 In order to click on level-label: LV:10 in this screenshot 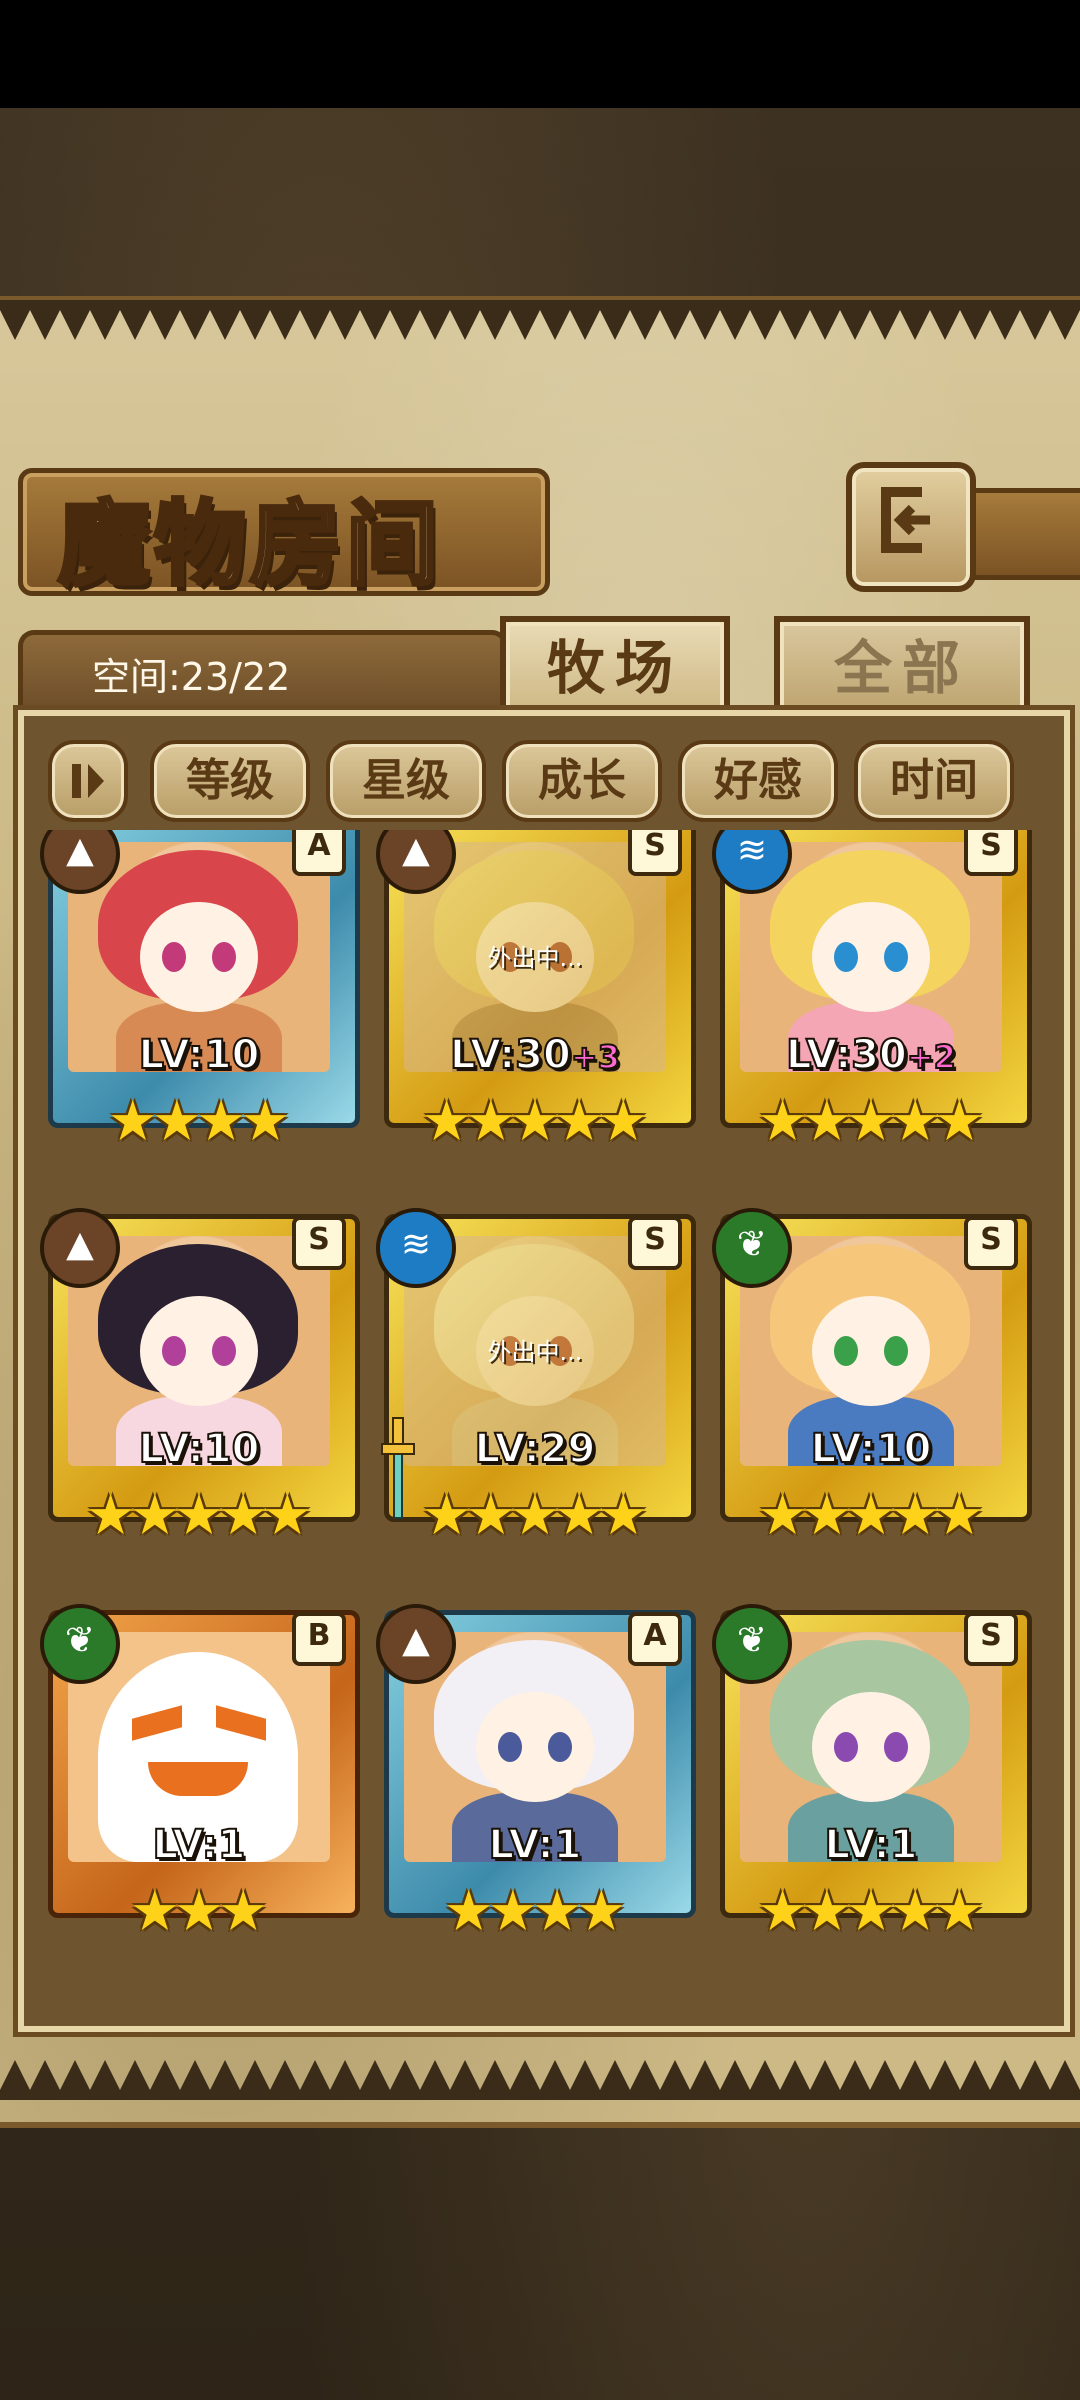, I will do `click(871, 1449)`.